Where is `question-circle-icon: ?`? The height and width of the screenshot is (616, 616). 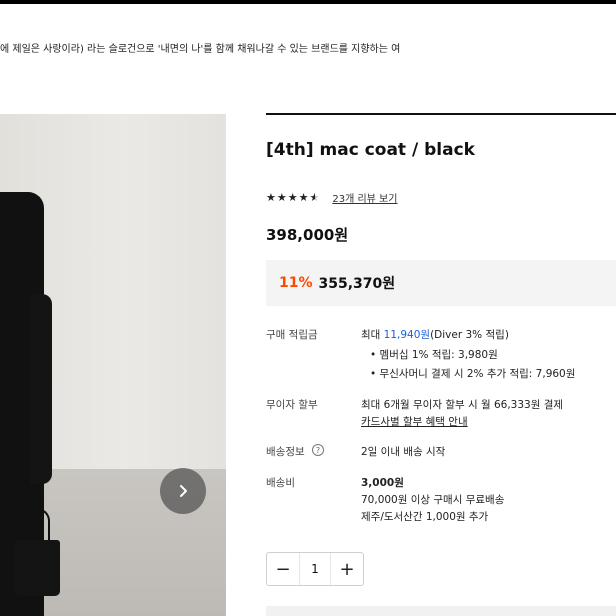
question-circle-icon: ? is located at coordinates (318, 450).